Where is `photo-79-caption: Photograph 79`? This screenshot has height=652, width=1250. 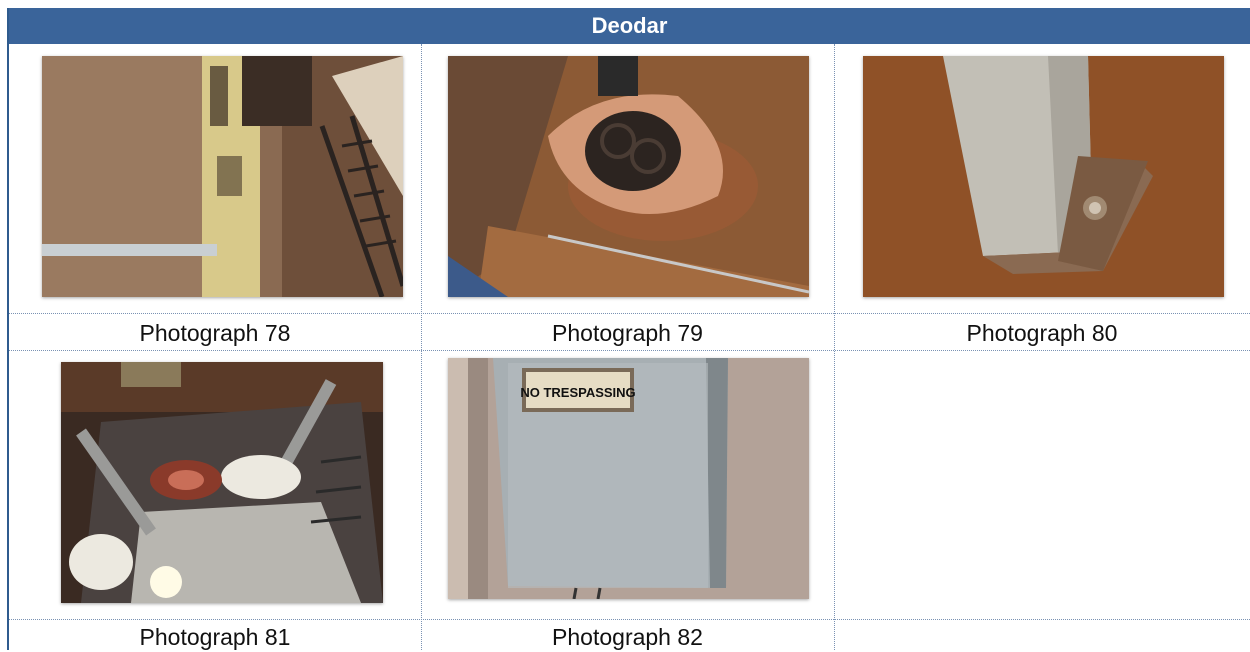 photo-79-caption: Photograph 79 is located at coordinates (627, 333).